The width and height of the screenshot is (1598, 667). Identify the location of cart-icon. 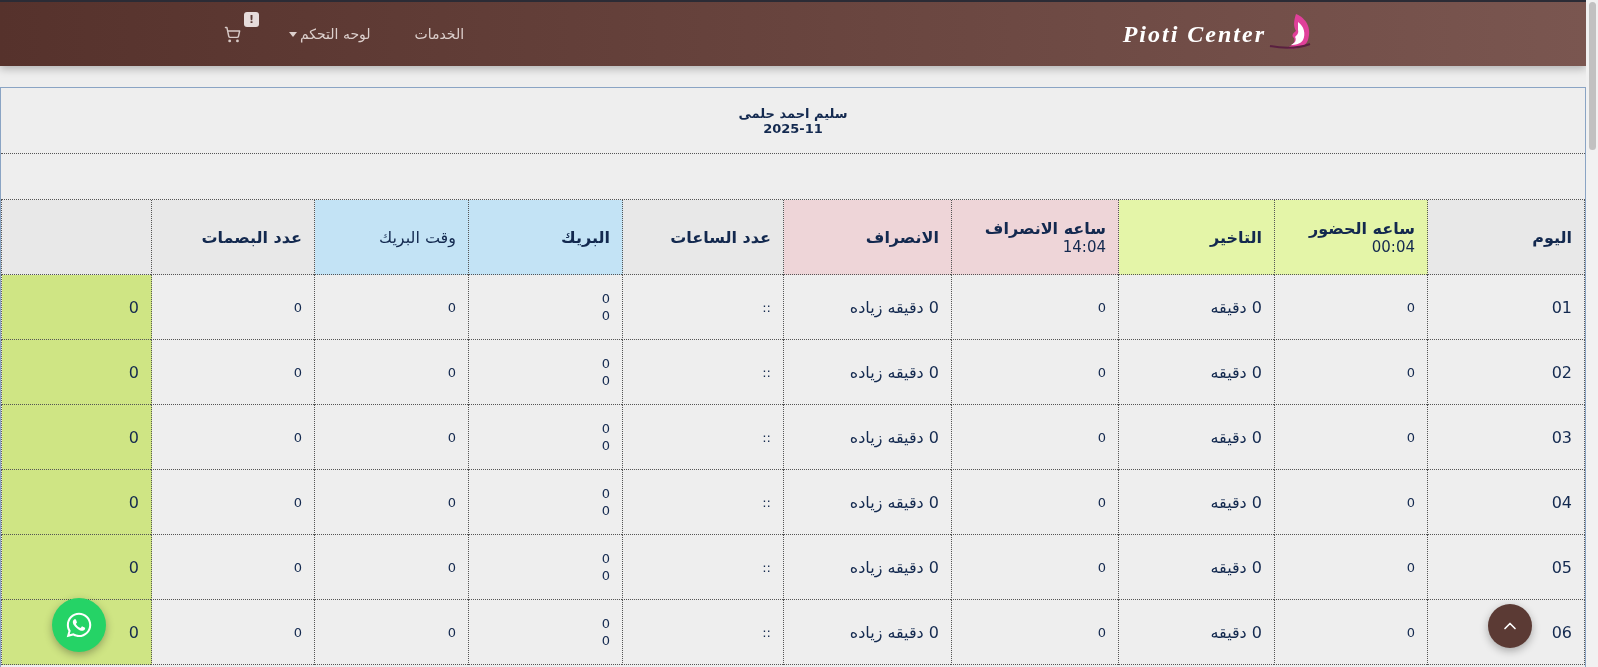
(232, 34).